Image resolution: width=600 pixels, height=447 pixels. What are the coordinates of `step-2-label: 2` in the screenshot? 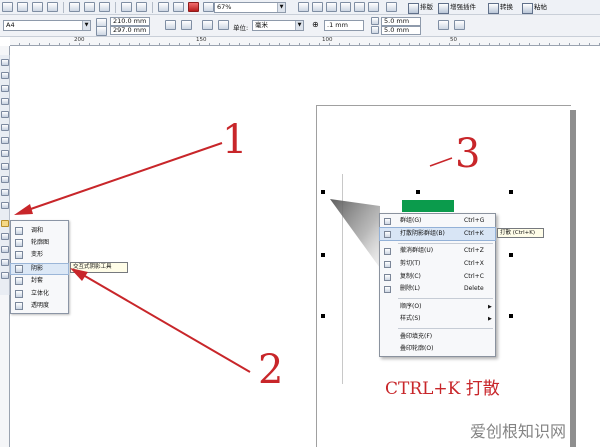 It's located at (271, 370).